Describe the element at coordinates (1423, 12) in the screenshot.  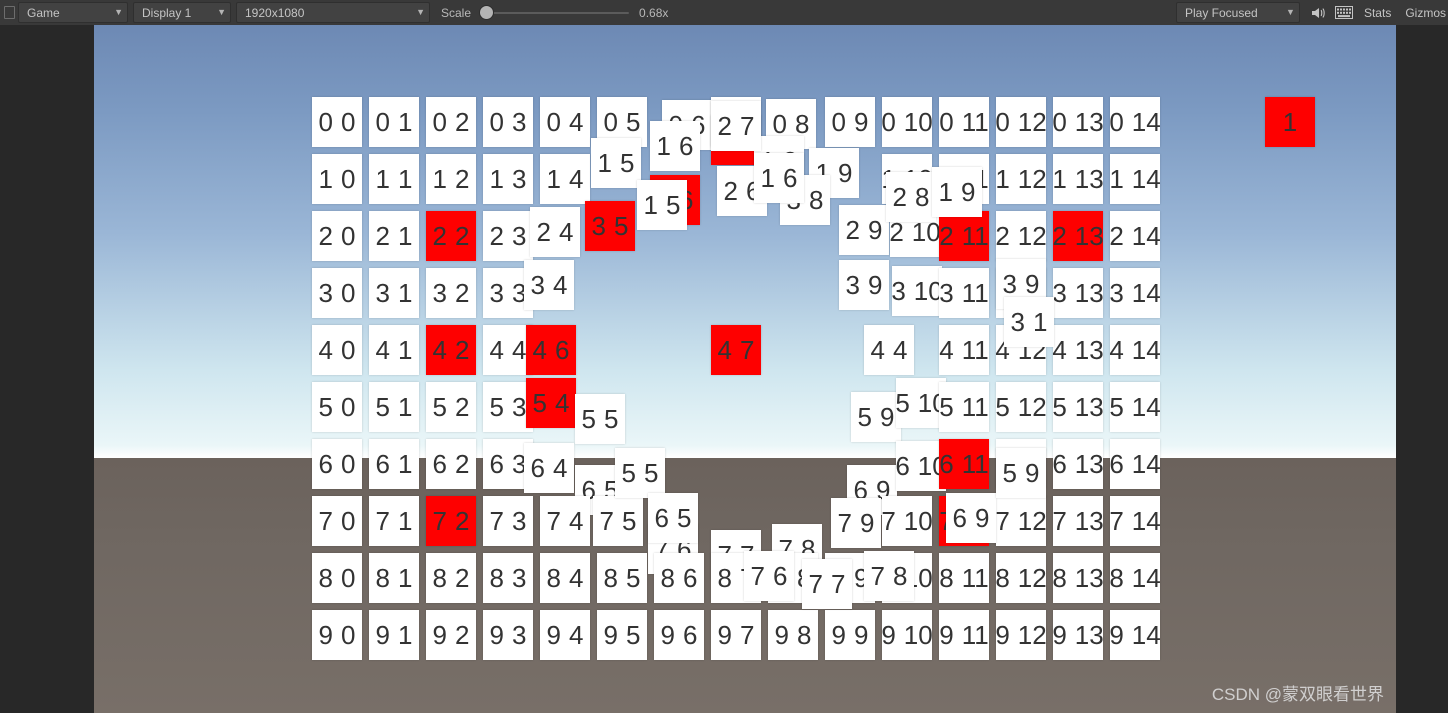
I see `gizmos-button: Gizmos` at that location.